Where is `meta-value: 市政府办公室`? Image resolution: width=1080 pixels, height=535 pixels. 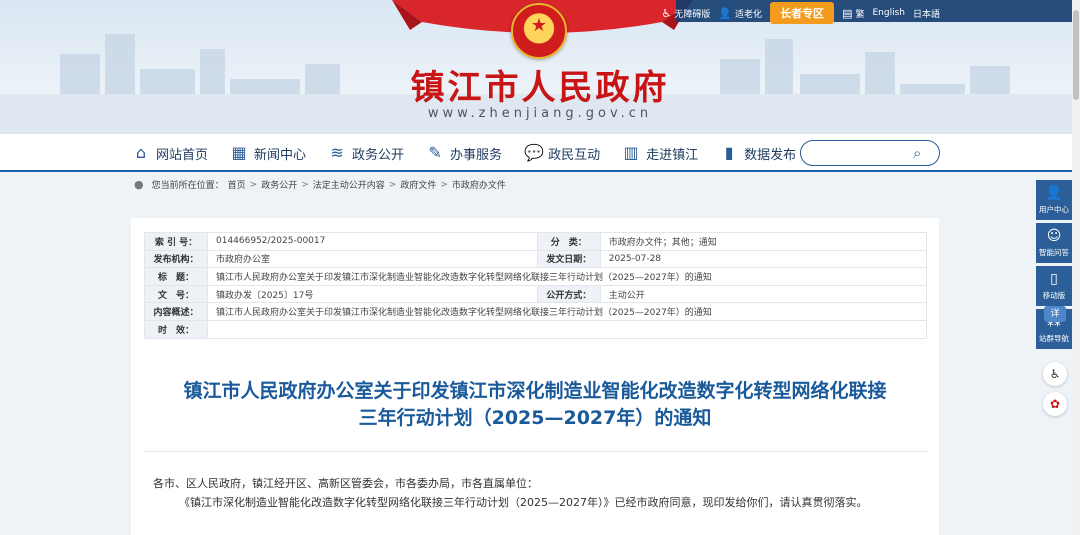 meta-value: 市政府办公室 is located at coordinates (372, 259).